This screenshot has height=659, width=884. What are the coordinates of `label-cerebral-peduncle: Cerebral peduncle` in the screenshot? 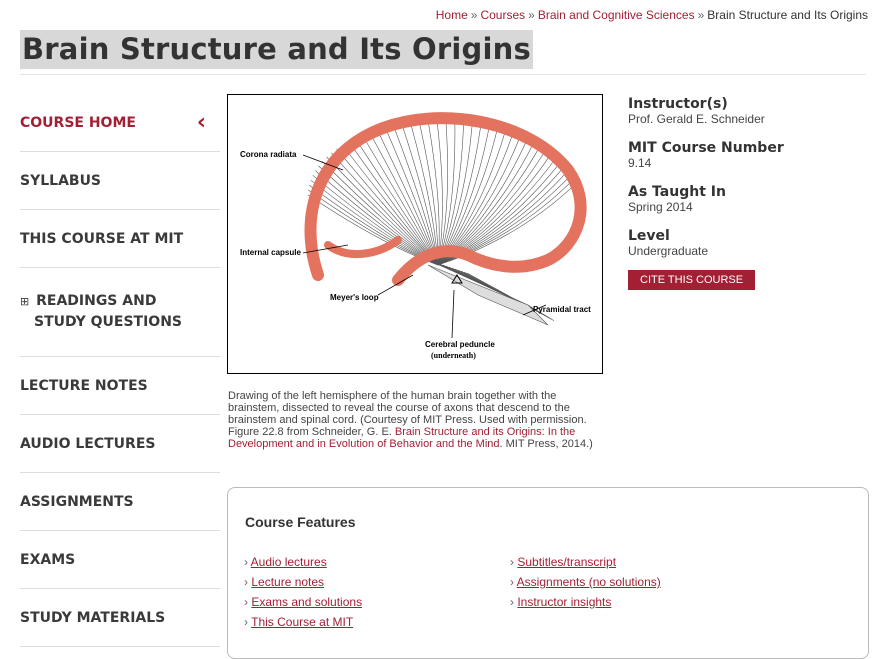 It's located at (460, 344).